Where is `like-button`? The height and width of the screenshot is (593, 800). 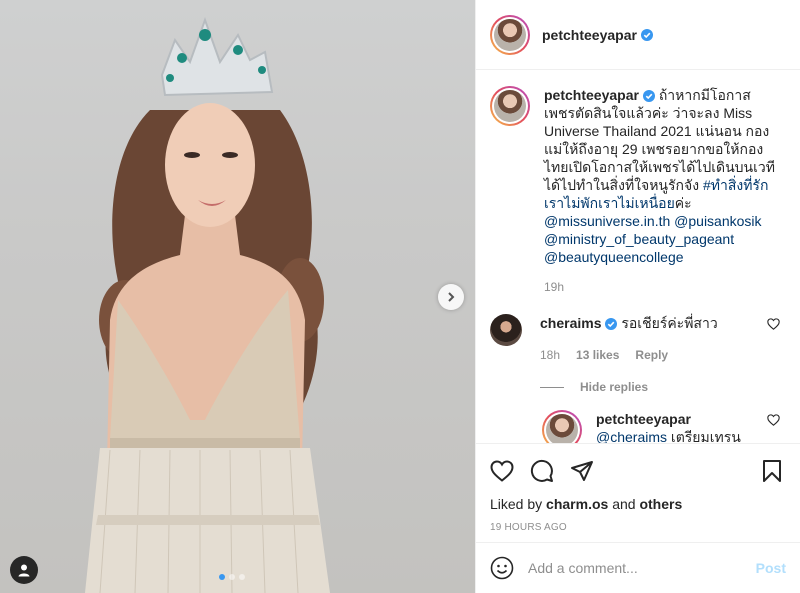
like-button is located at coordinates (502, 471).